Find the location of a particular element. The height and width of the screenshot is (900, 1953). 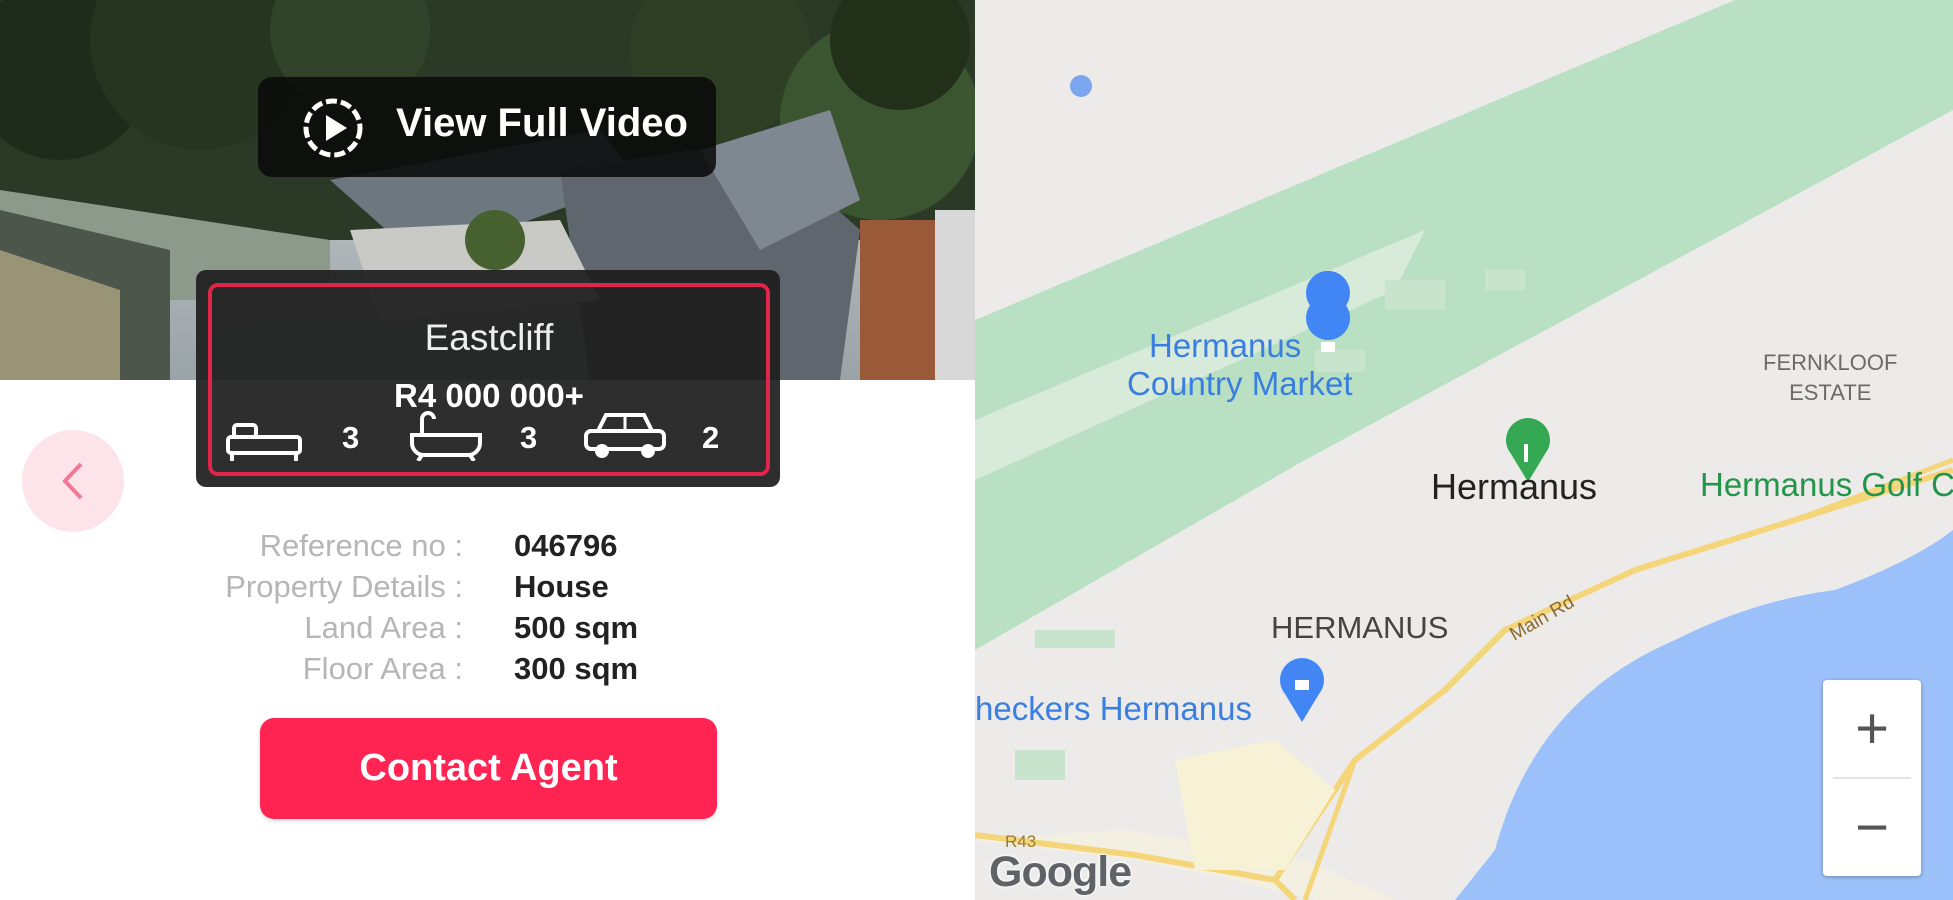

bedroom-count: 3 is located at coordinates (351, 437).